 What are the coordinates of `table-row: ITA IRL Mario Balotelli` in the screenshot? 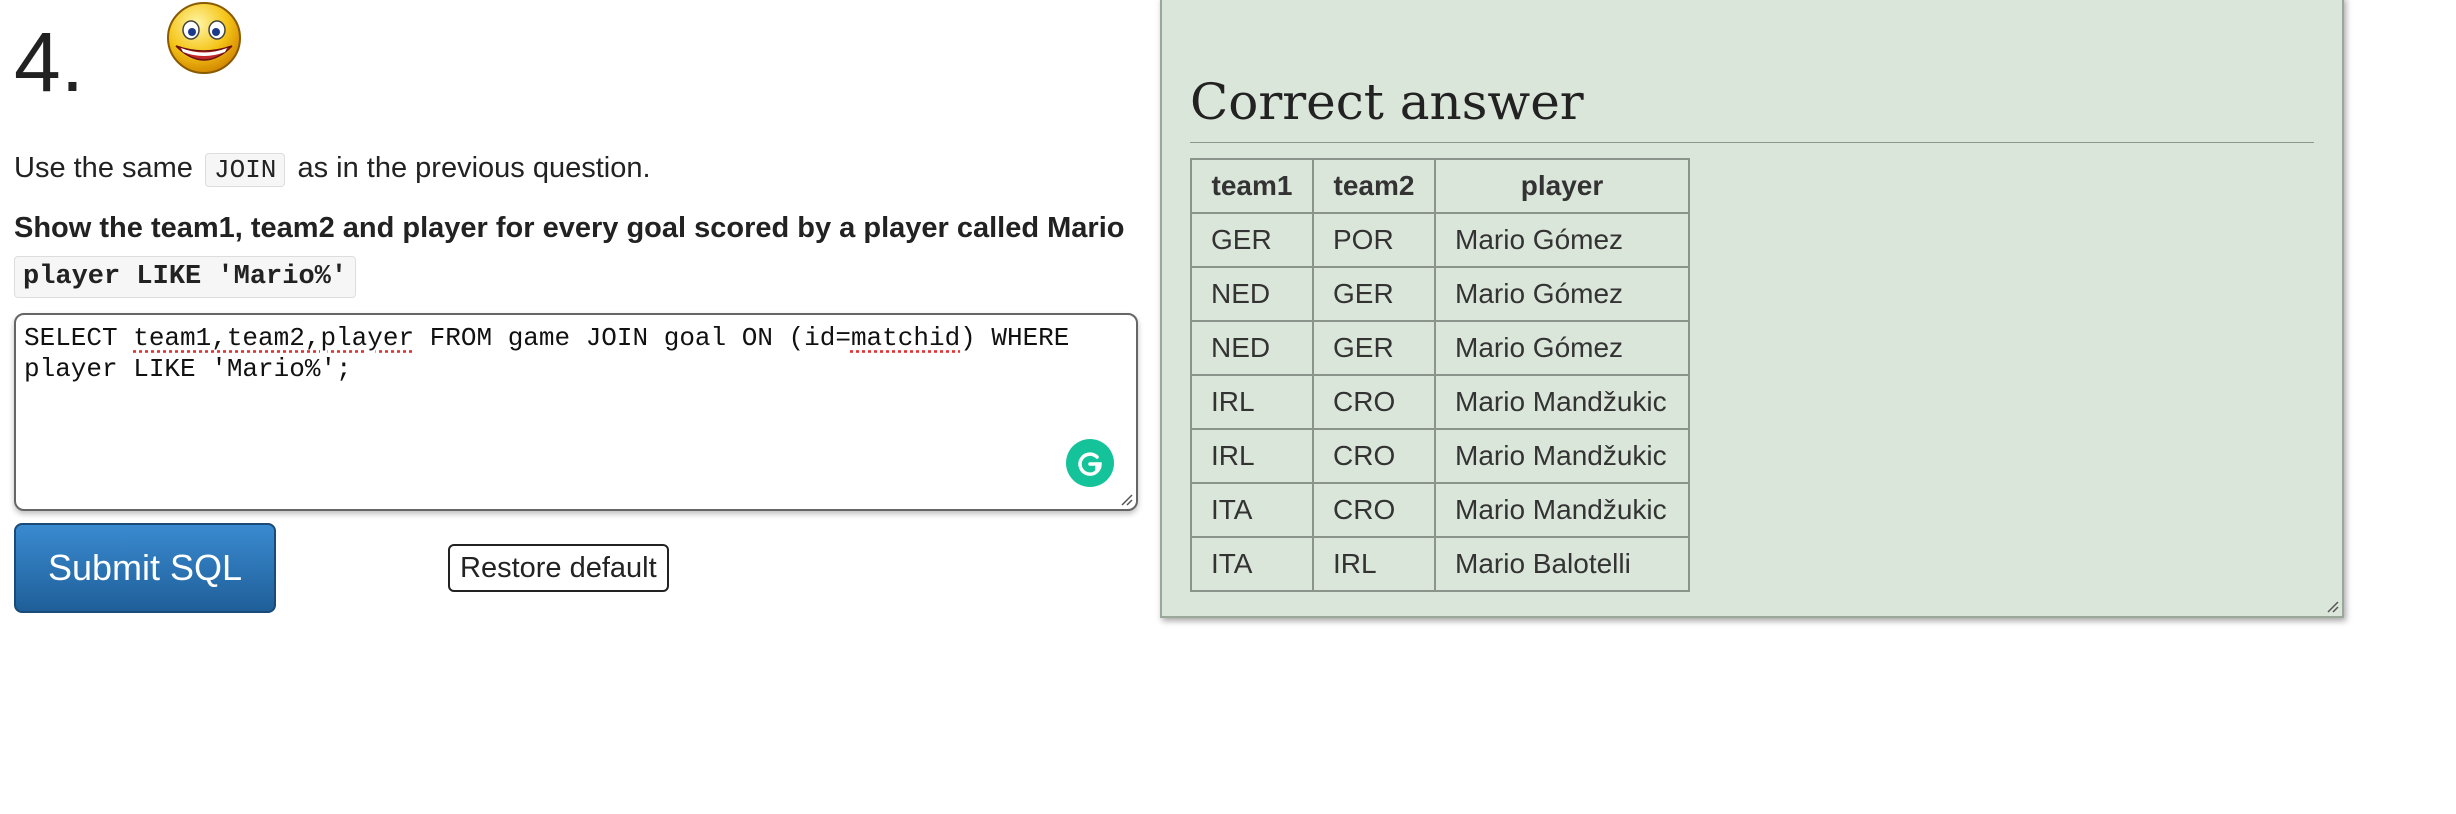 It's located at (1440, 564).